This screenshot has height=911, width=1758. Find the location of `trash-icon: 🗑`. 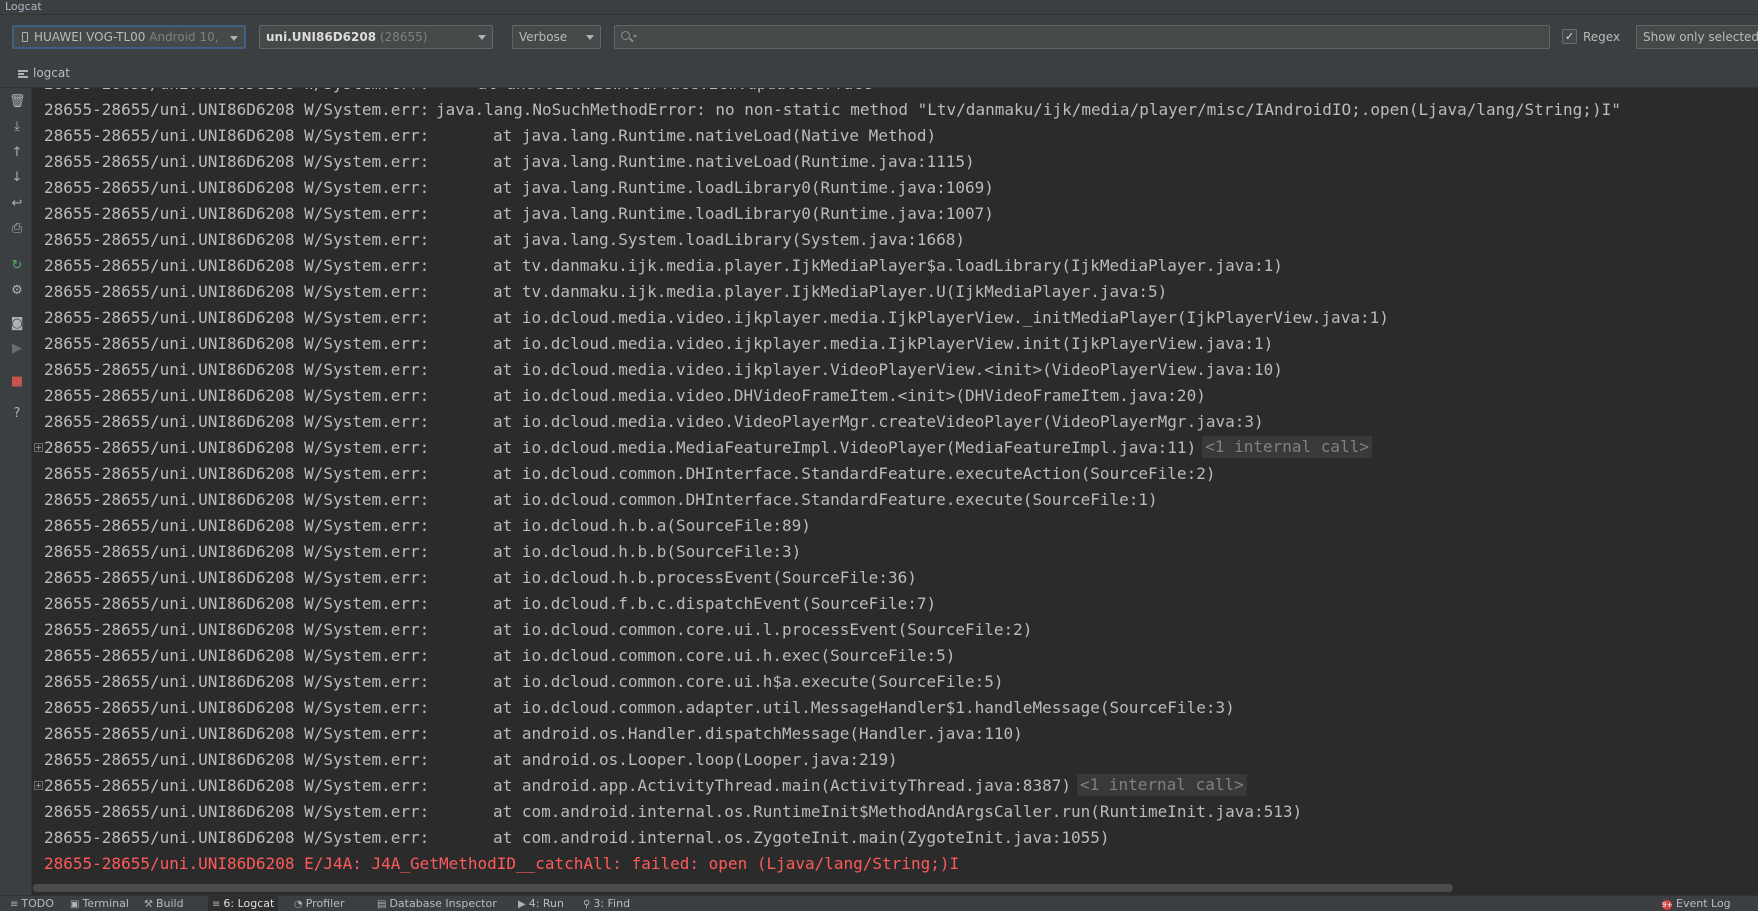

trash-icon: 🗑 is located at coordinates (17, 102).